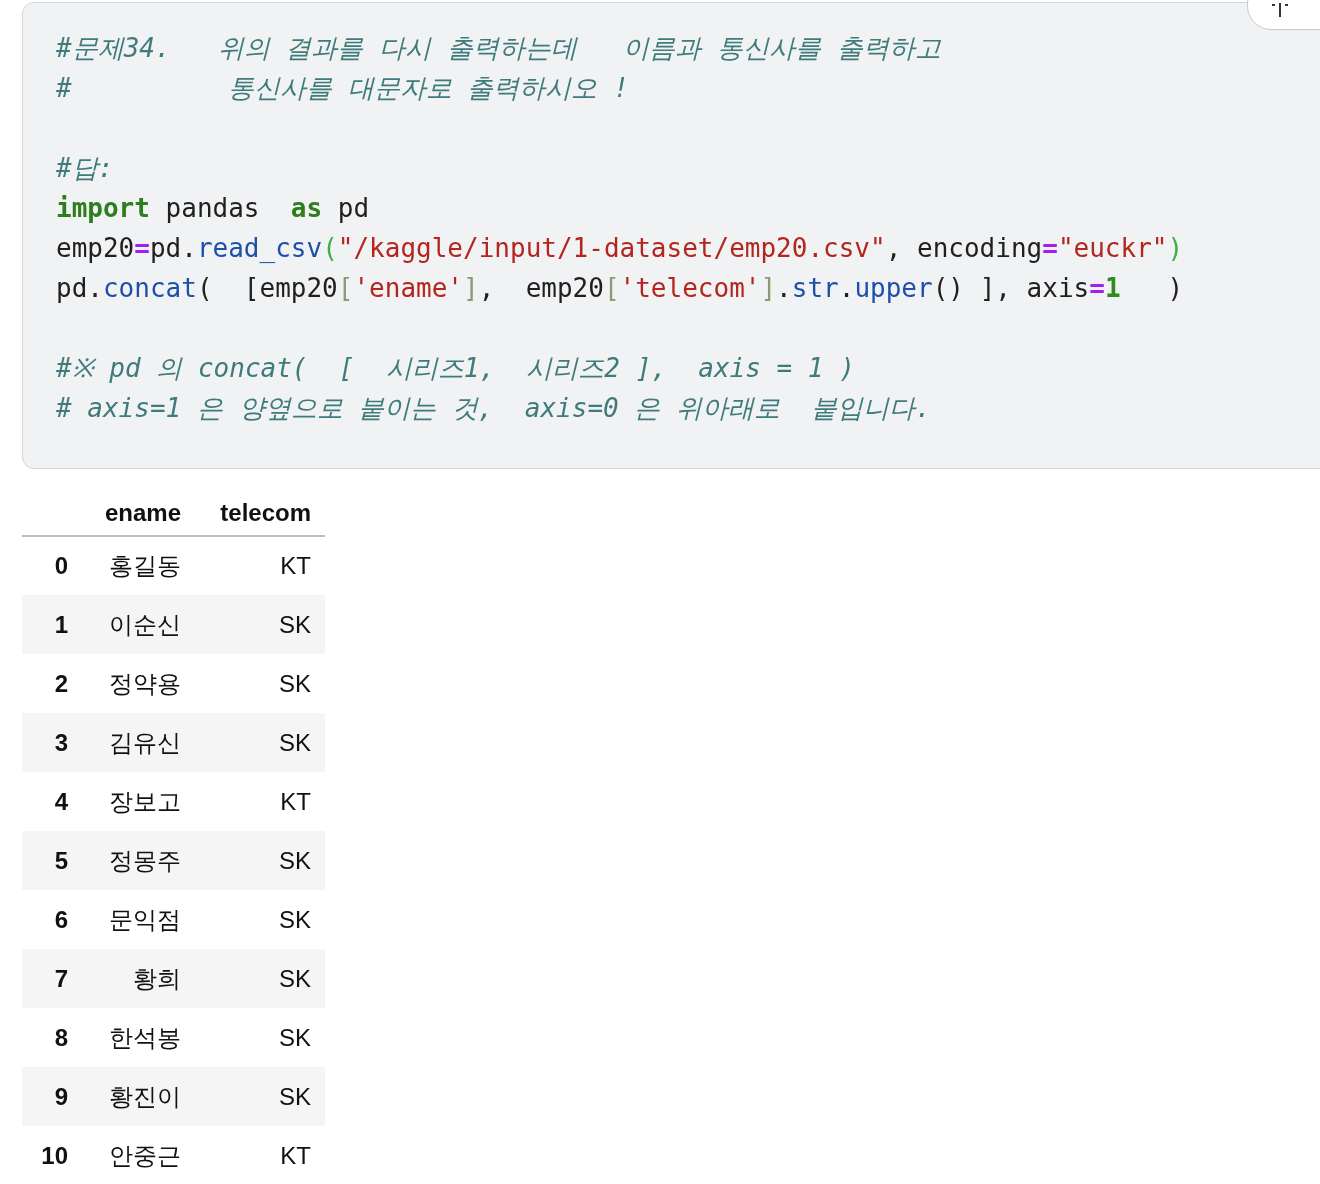  I want to click on code-line: #※ pd 의 concat( [ 시리즈1, 시리즈2 ], axis = 1 ), so click(455, 368).